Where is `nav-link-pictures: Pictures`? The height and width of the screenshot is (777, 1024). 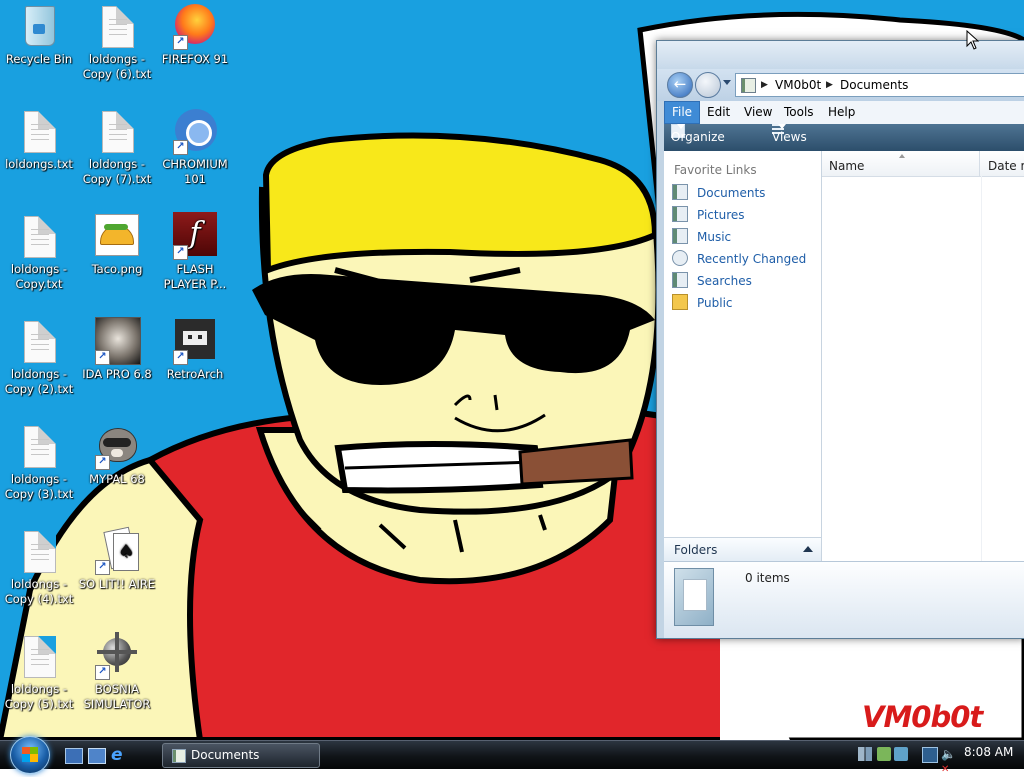 nav-link-pictures: Pictures is located at coordinates (708, 215).